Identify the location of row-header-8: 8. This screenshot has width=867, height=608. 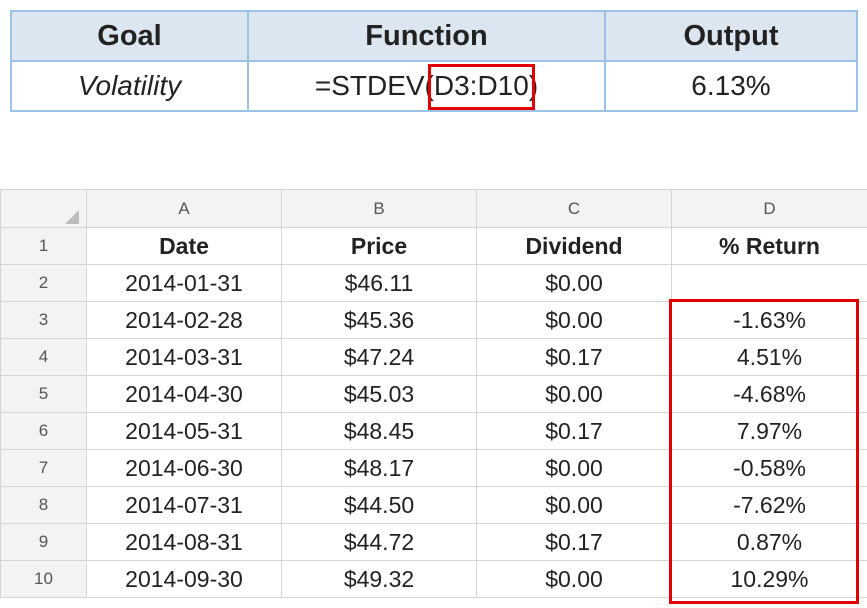
(43, 505).